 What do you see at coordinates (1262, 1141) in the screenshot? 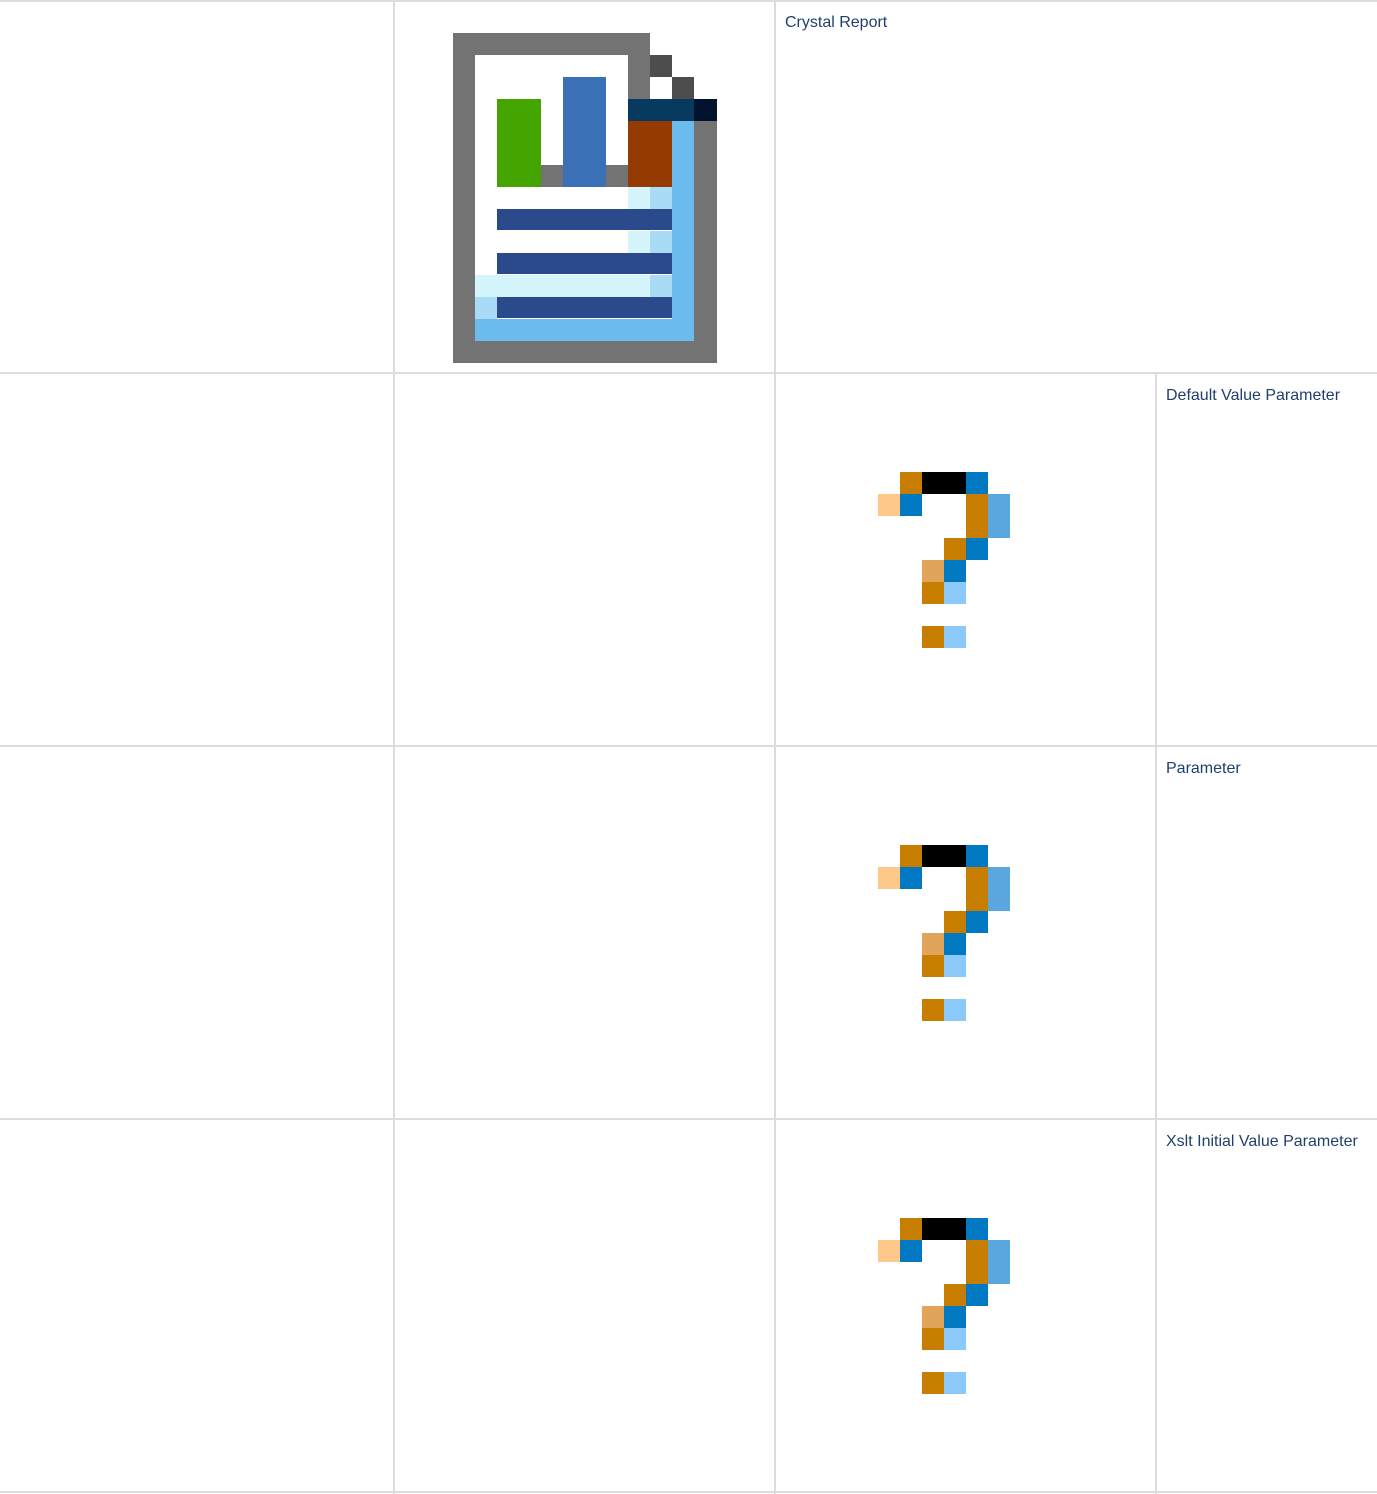
I see `row-label: Xslt Initial Value Parameter` at bounding box center [1262, 1141].